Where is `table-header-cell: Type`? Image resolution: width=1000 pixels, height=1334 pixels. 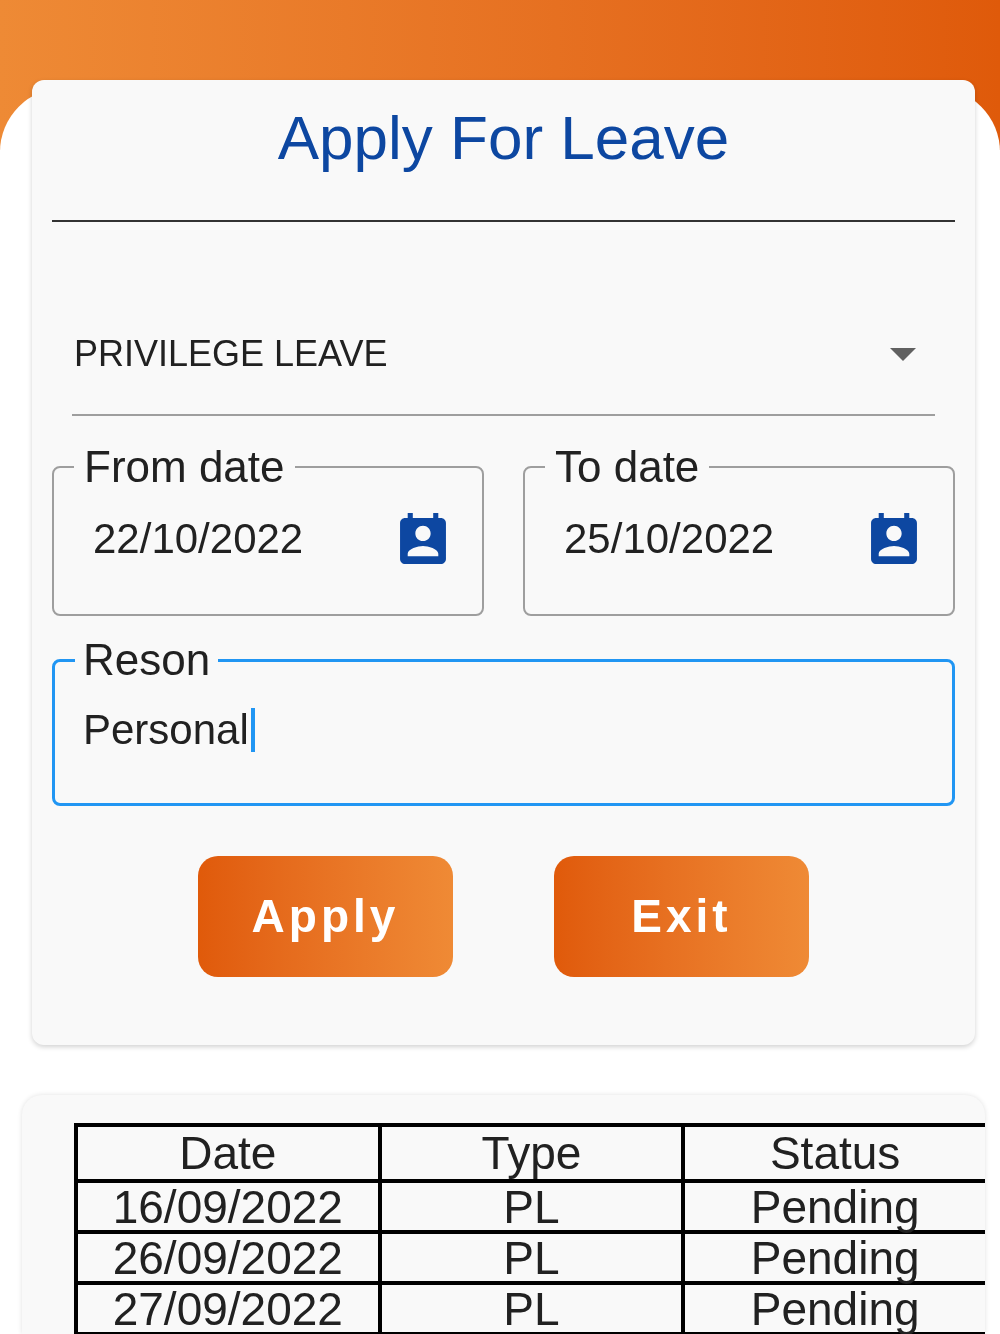 table-header-cell: Type is located at coordinates (531, 1153).